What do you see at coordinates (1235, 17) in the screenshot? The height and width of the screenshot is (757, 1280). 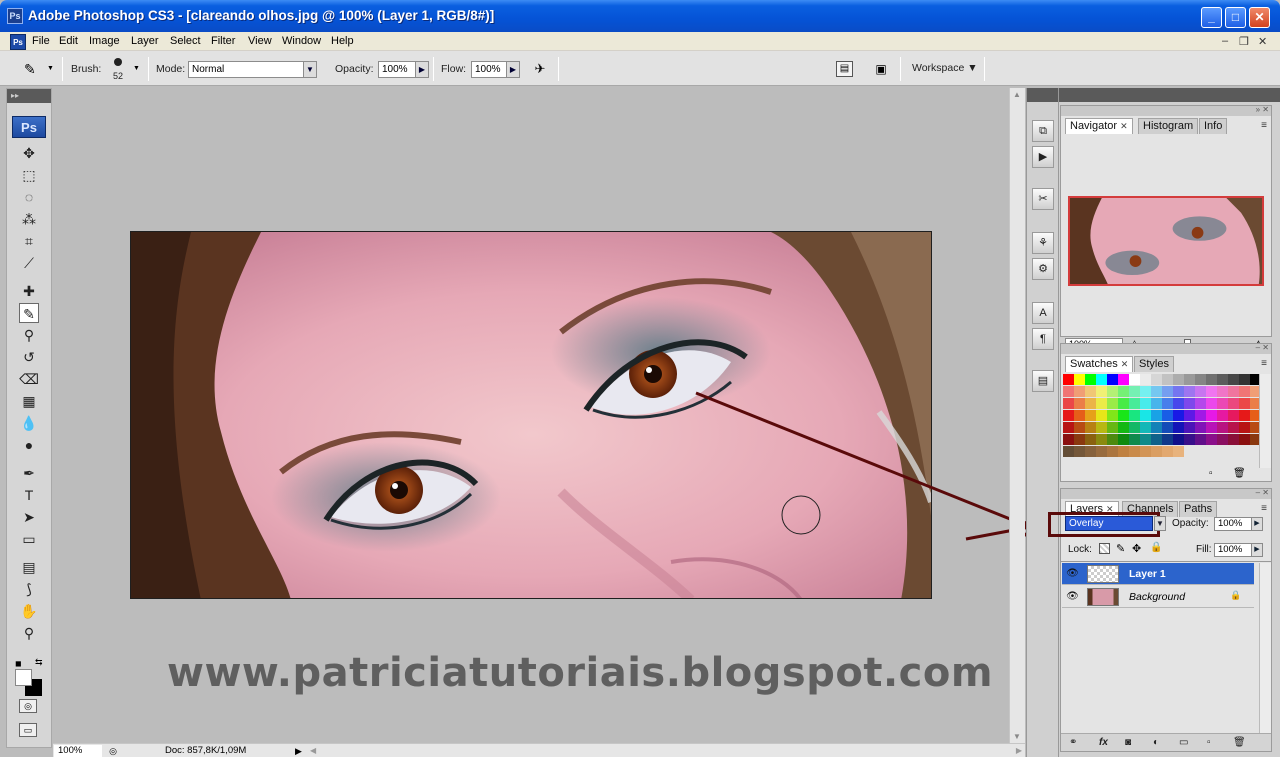 I see `maximize-button: □` at bounding box center [1235, 17].